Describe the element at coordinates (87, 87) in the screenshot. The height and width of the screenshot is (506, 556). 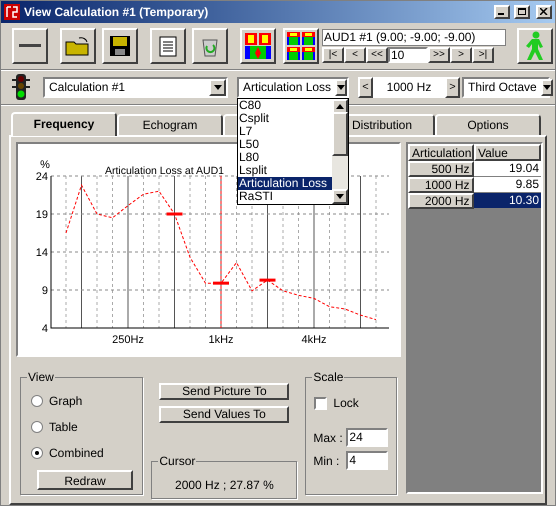
I see `combo-value: Calculation #1` at that location.